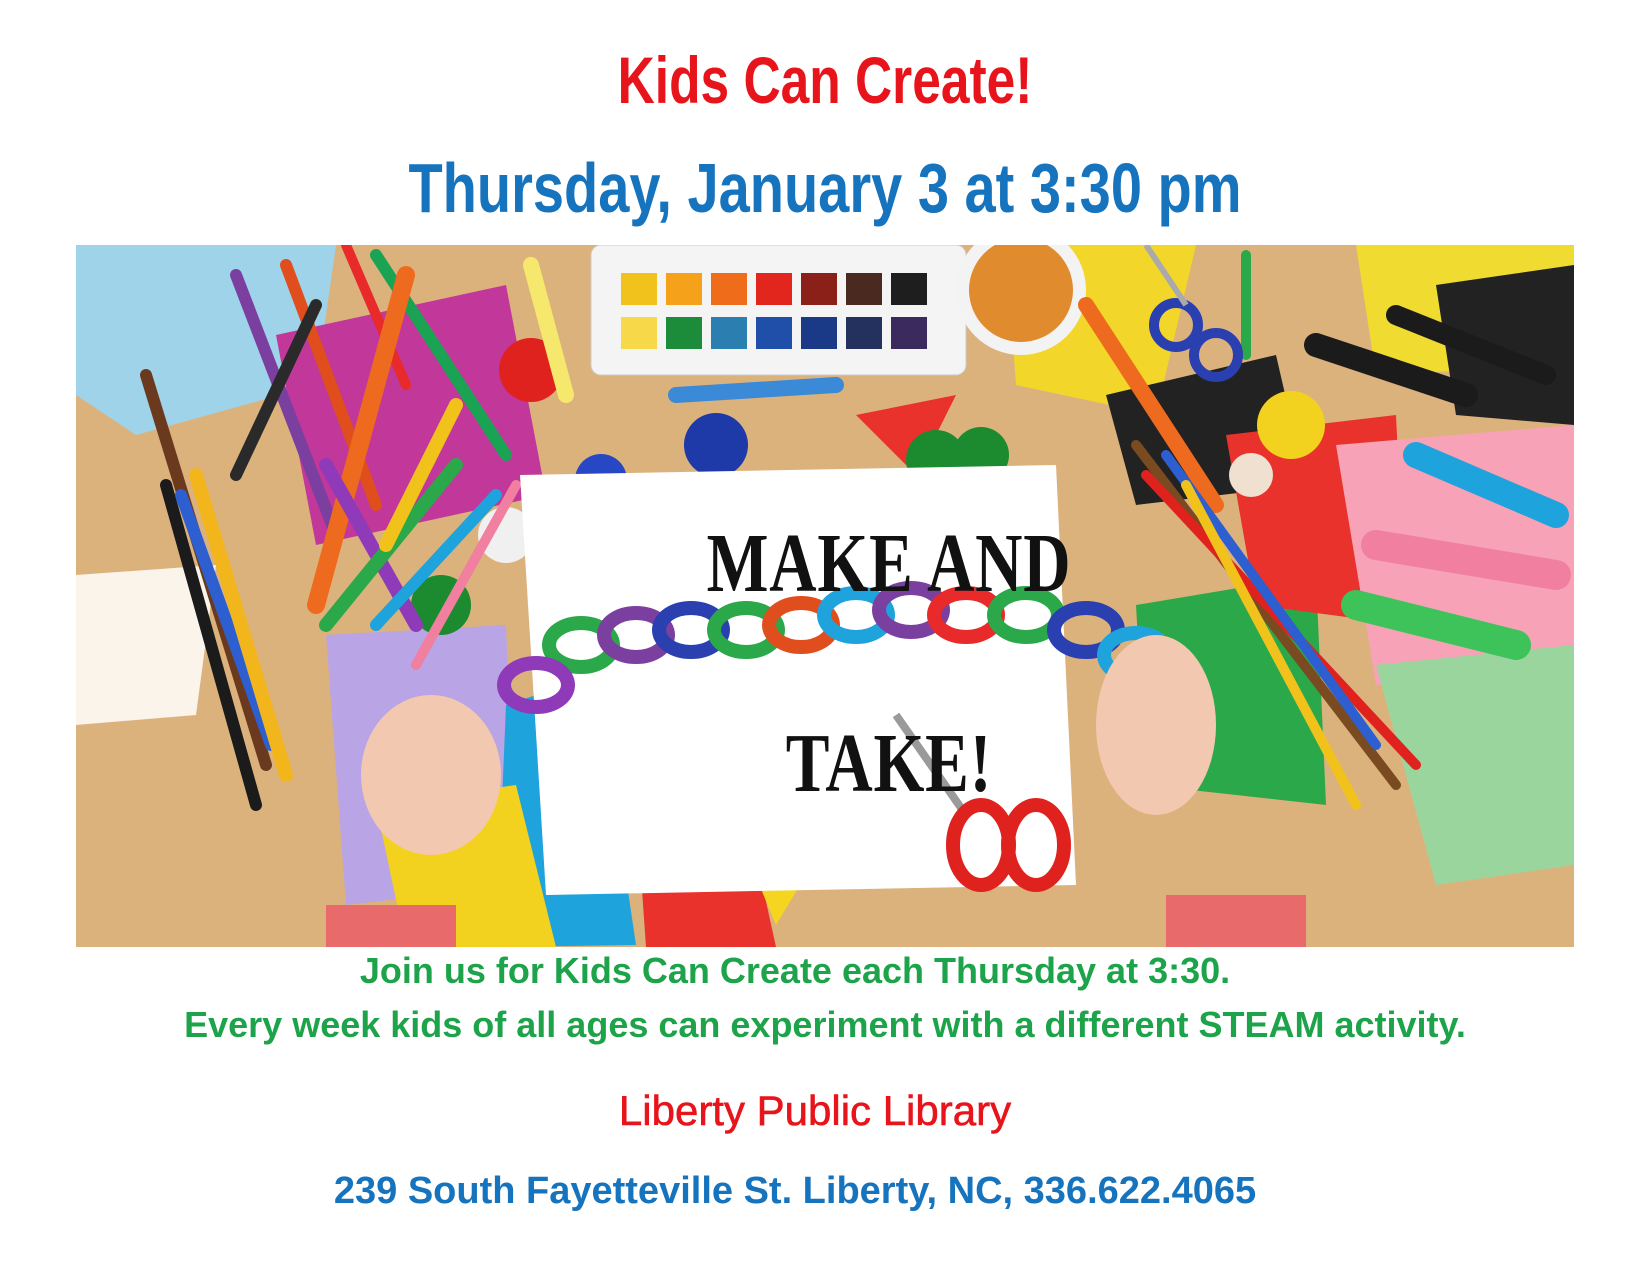  I want to click on overlay-text-line2: TAKE!, so click(889, 763).